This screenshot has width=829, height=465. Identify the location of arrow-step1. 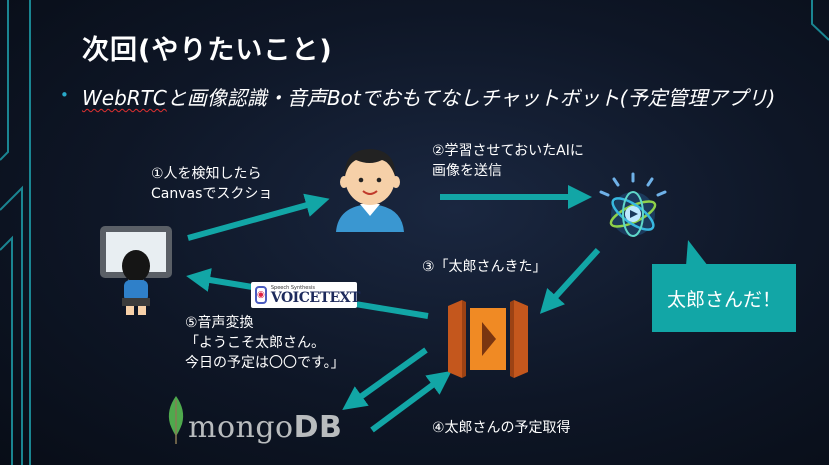
(258, 217).